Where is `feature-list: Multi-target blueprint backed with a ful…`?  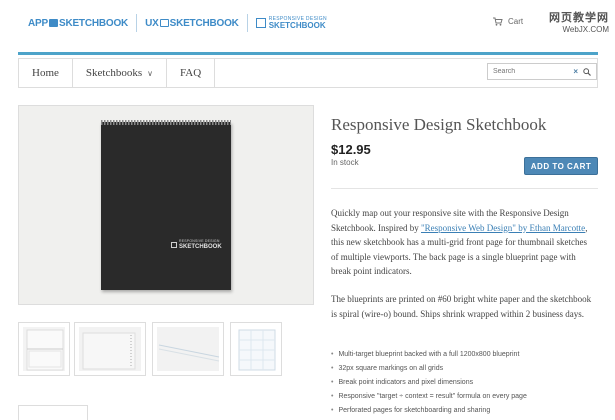
feature-list: Multi-target blueprint backed with a ful… is located at coordinates (429, 383).